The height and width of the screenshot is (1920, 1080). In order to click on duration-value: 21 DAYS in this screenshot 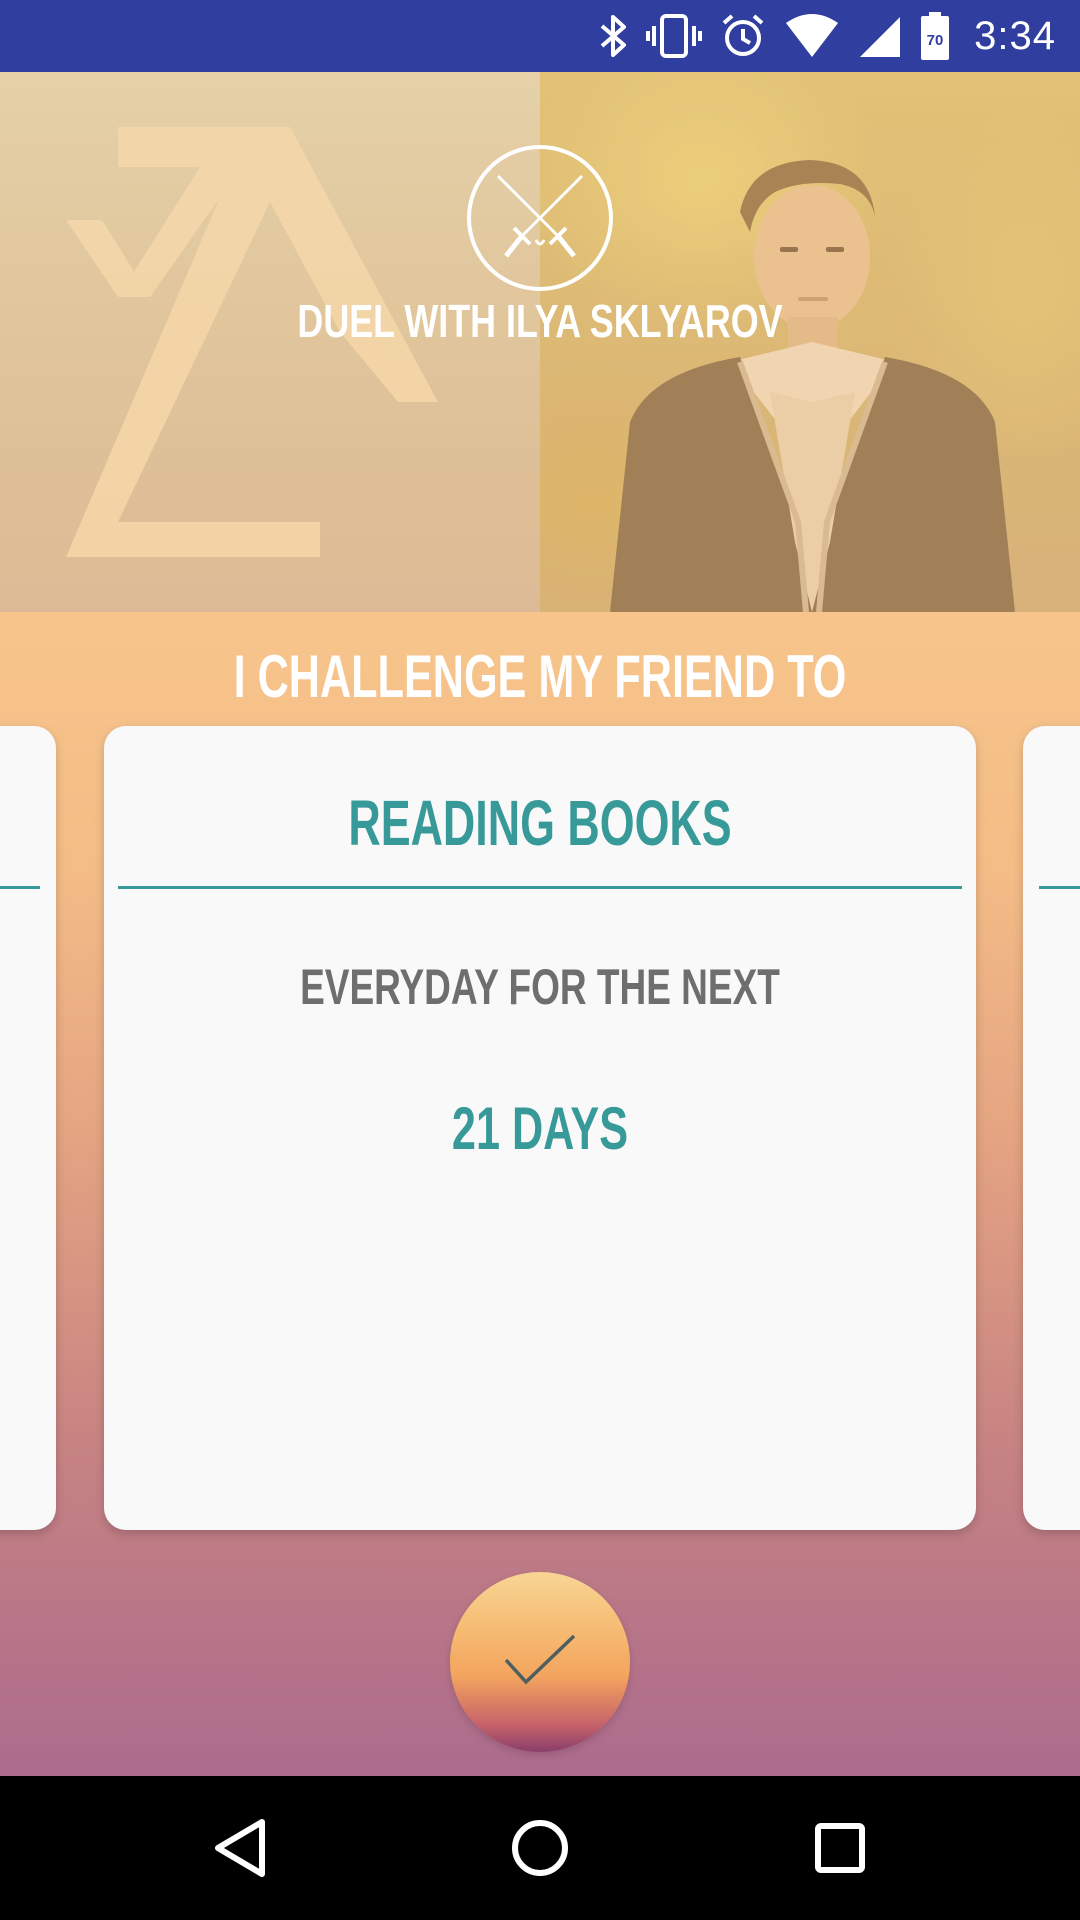, I will do `click(540, 1128)`.